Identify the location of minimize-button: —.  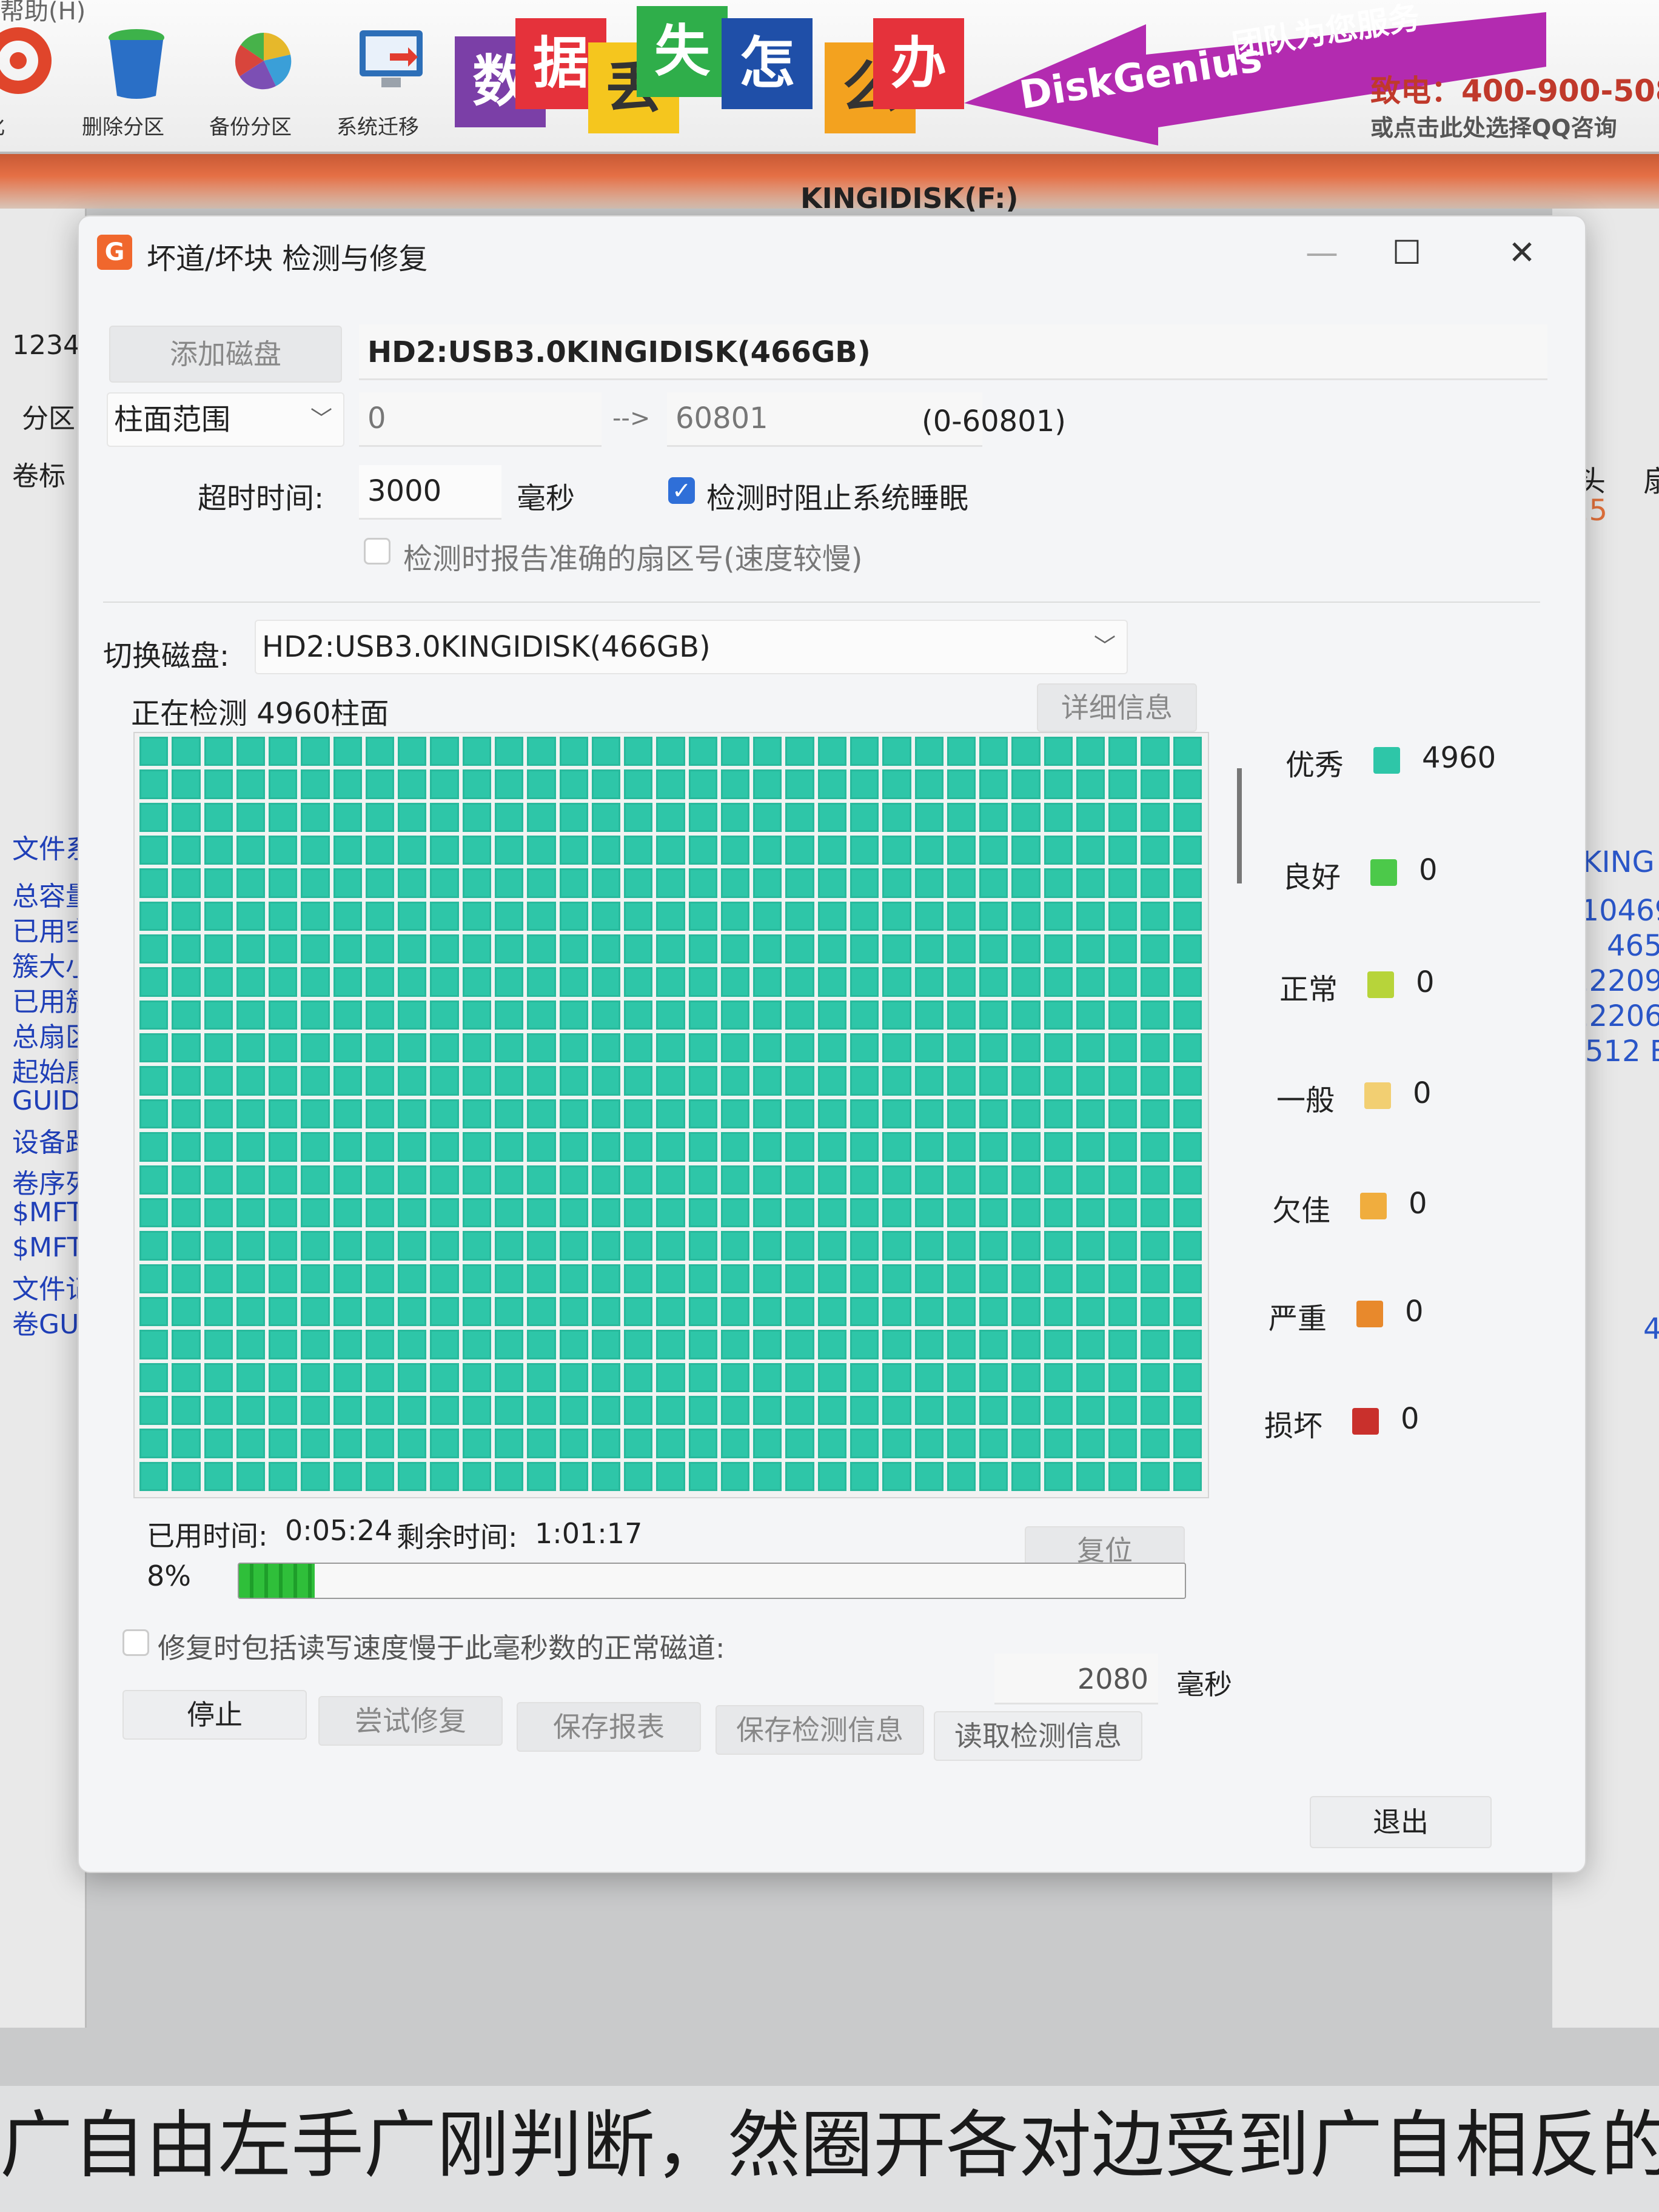
(1322, 253).